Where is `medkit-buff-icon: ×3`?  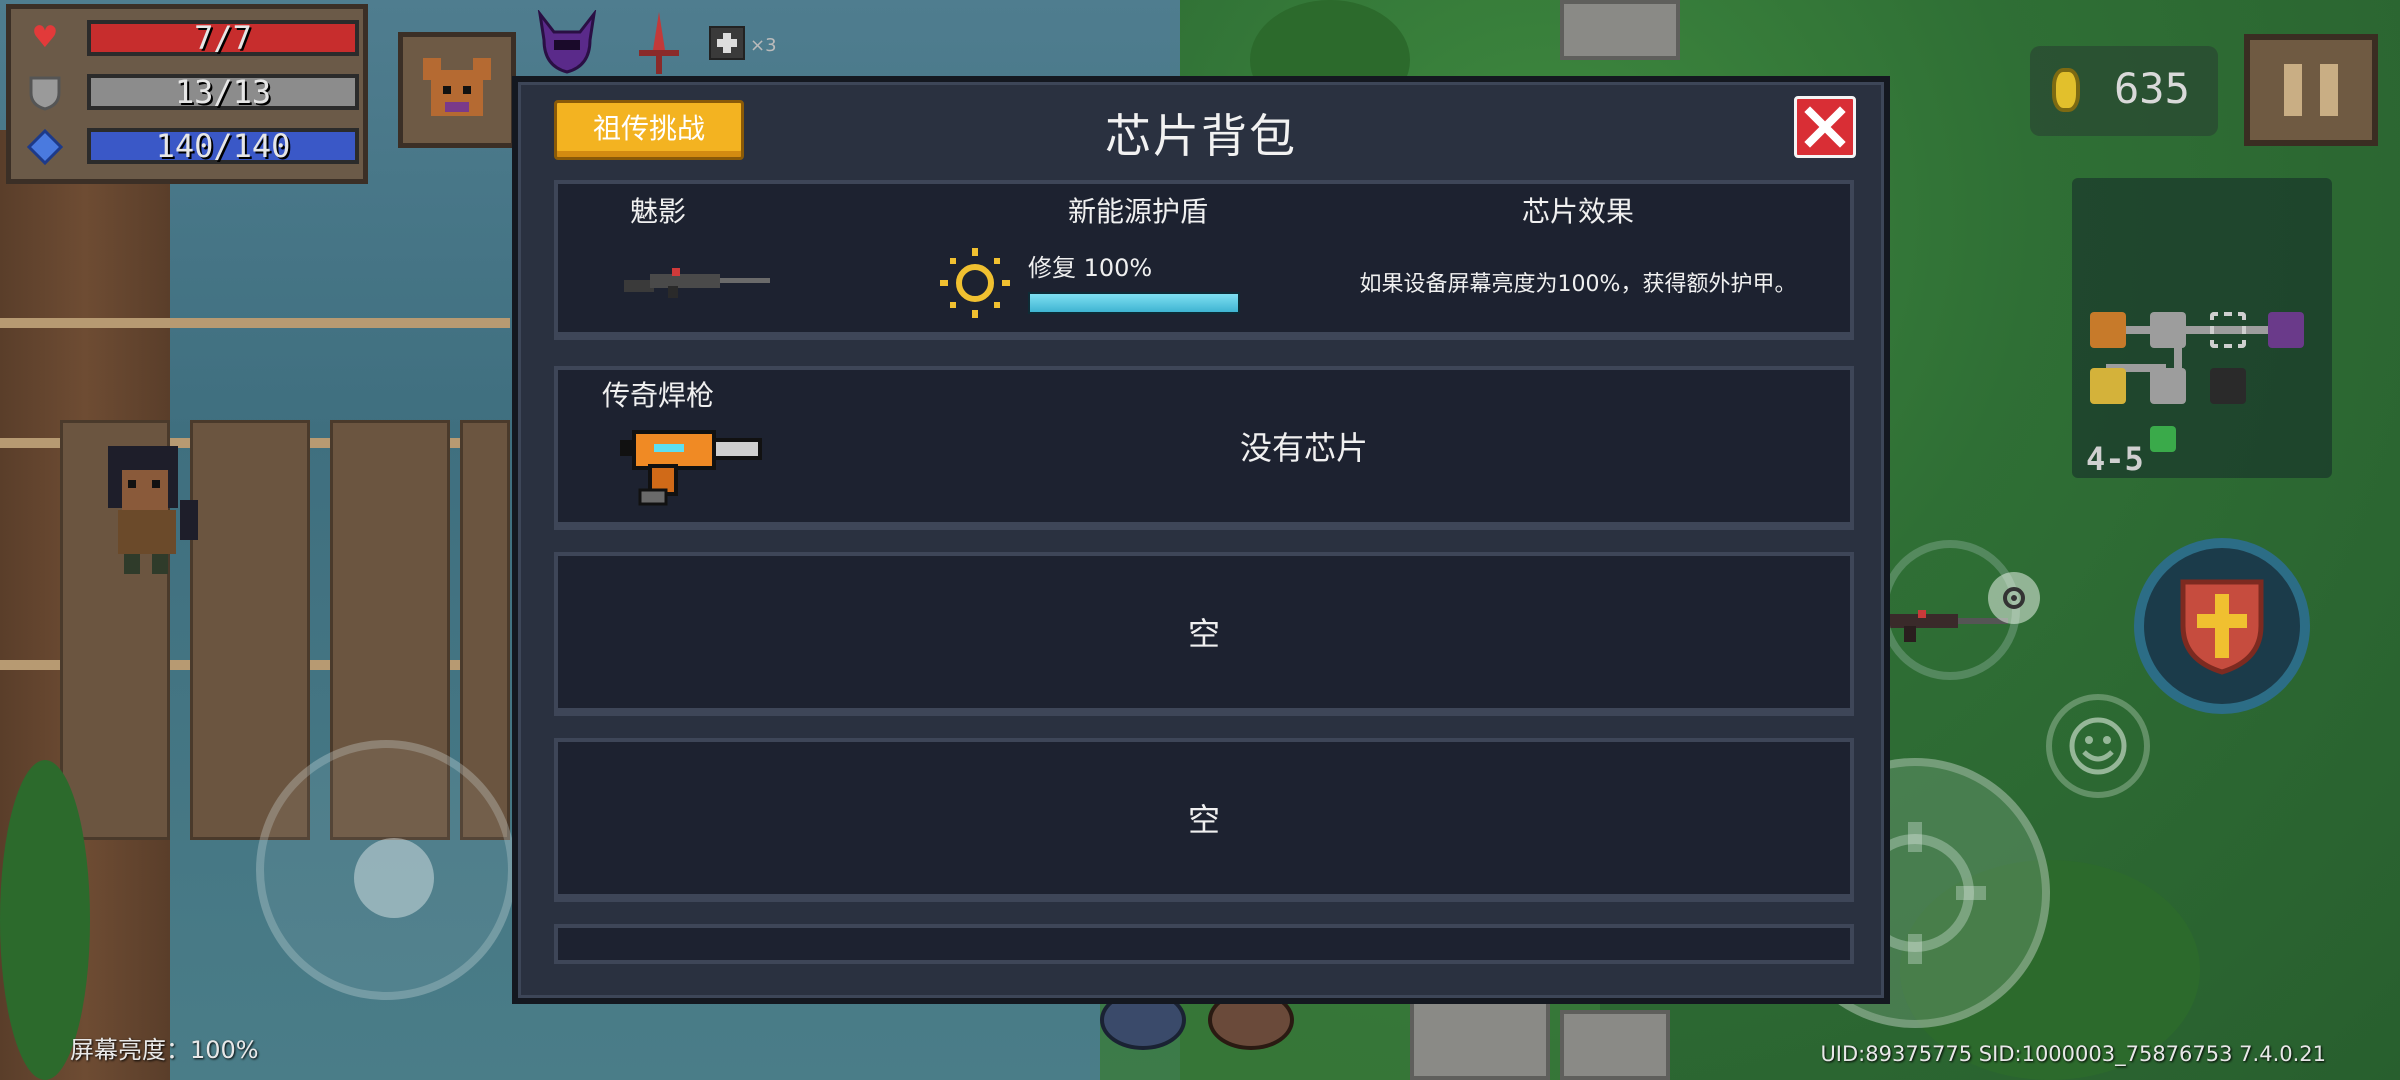 medkit-buff-icon: ×3 is located at coordinates (750, 43).